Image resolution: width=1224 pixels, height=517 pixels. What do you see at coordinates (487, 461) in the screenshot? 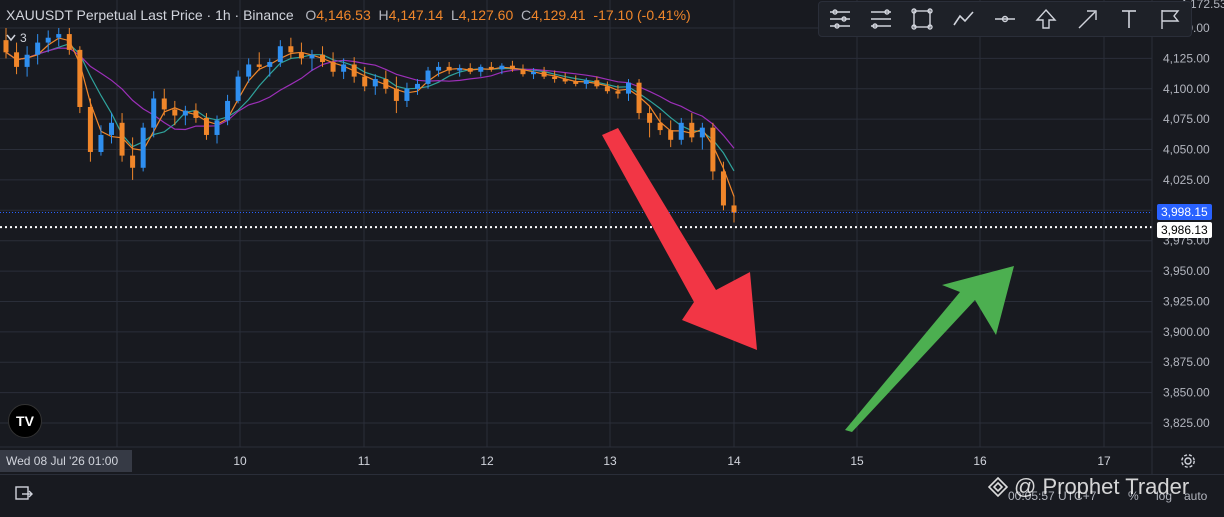
I see `x-tick-label: 12` at bounding box center [487, 461].